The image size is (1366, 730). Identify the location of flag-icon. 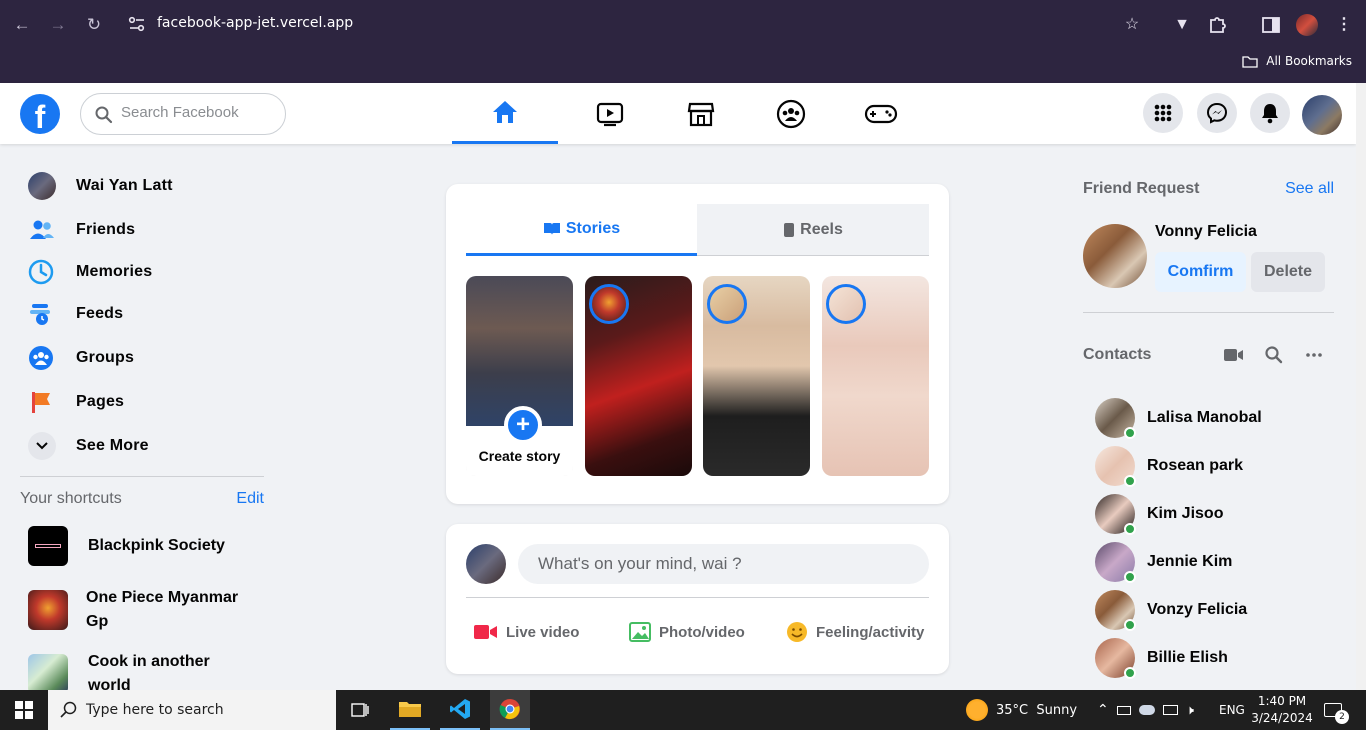
(42, 402).